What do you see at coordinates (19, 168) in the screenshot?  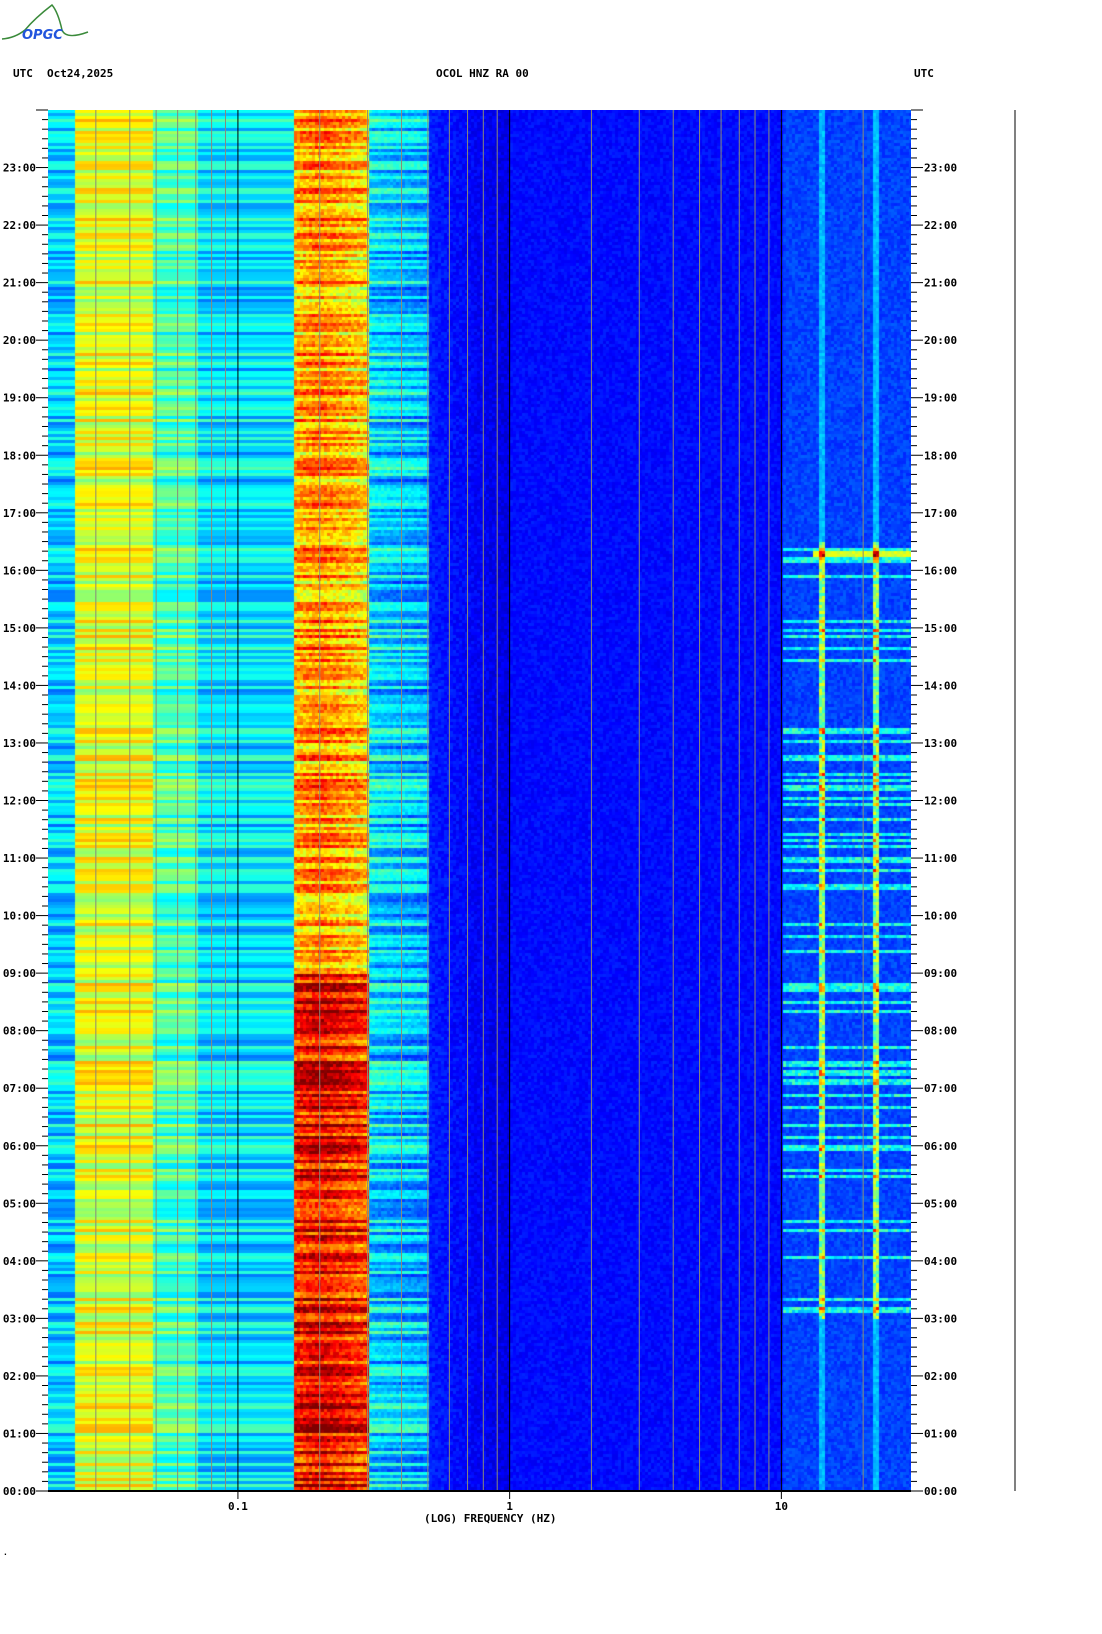 I see `left-time-label: 23:00` at bounding box center [19, 168].